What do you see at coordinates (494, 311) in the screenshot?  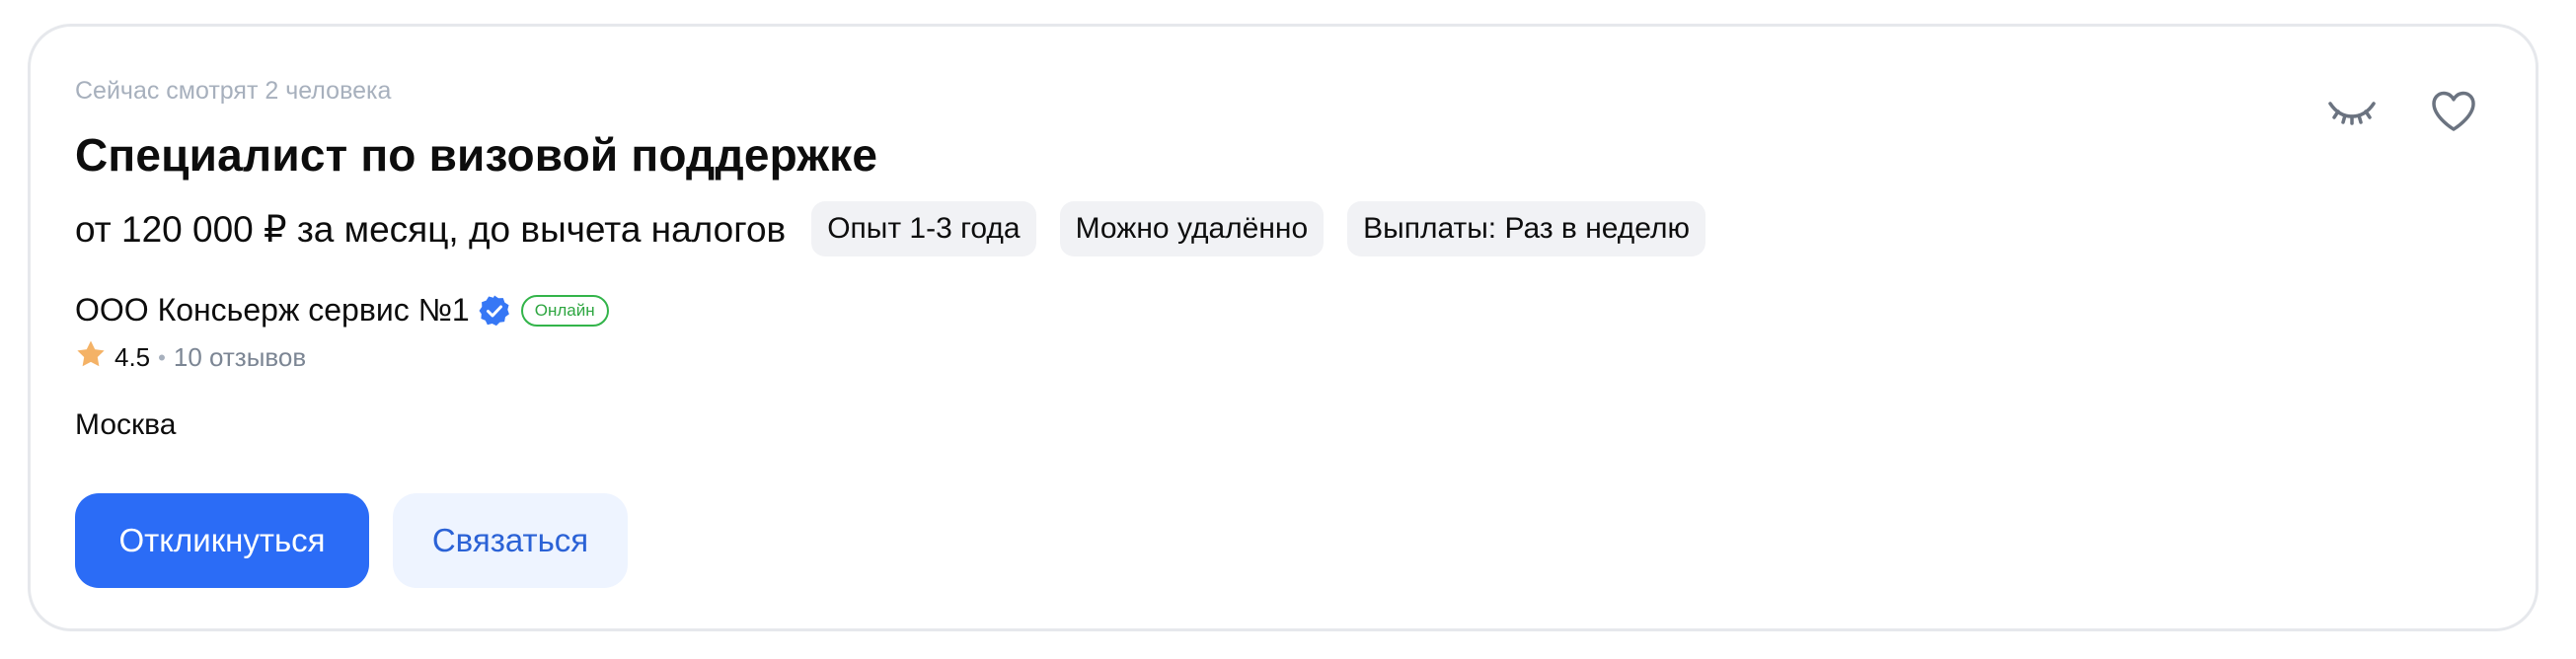 I see `verified-check-icon` at bounding box center [494, 311].